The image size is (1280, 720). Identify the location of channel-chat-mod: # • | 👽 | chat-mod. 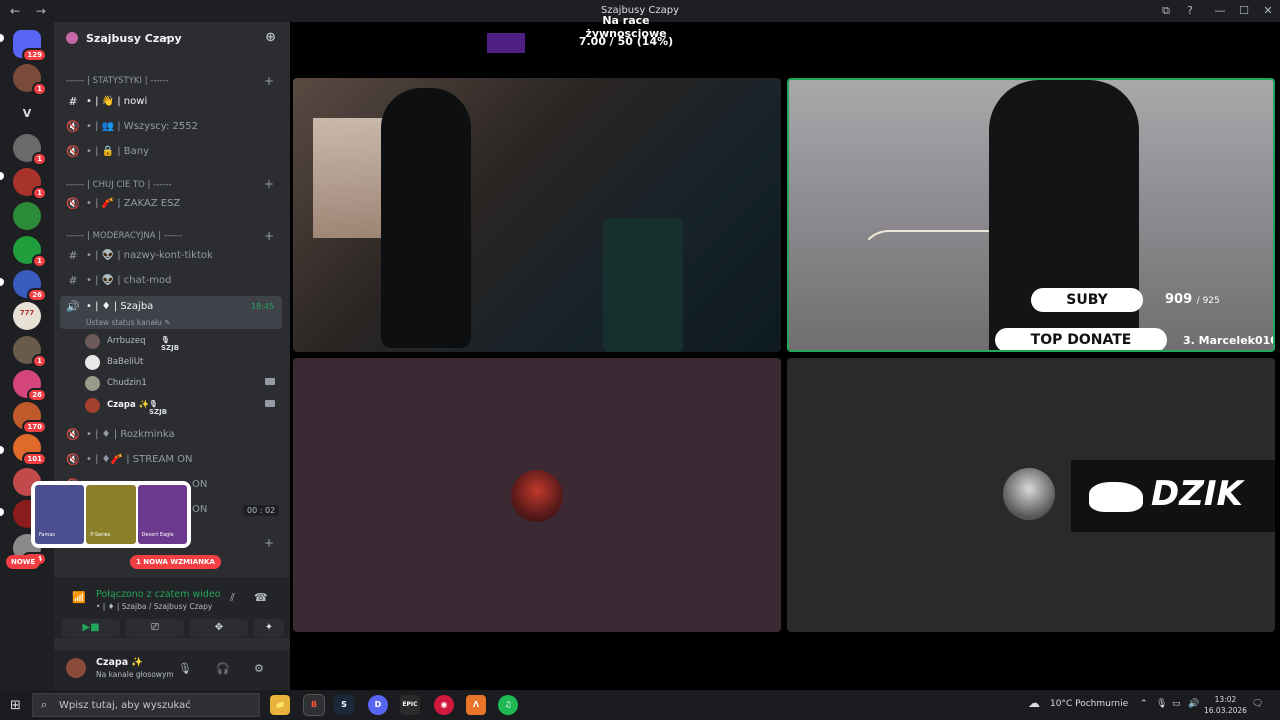
(171, 281).